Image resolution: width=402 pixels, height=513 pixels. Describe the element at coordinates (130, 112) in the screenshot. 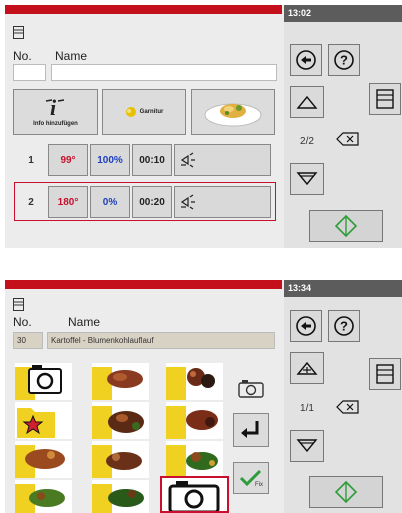

I see `garnish-icon` at that location.